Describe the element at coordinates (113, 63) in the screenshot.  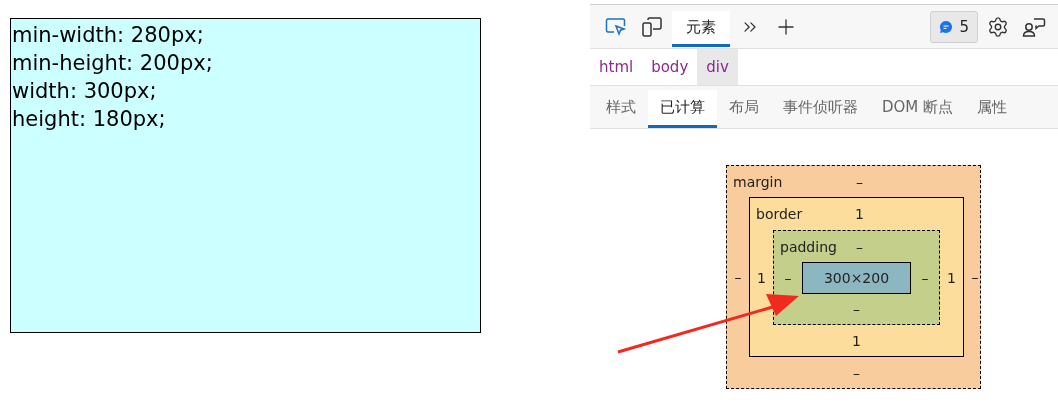
I see `css-line: min-height: 200px;` at that location.